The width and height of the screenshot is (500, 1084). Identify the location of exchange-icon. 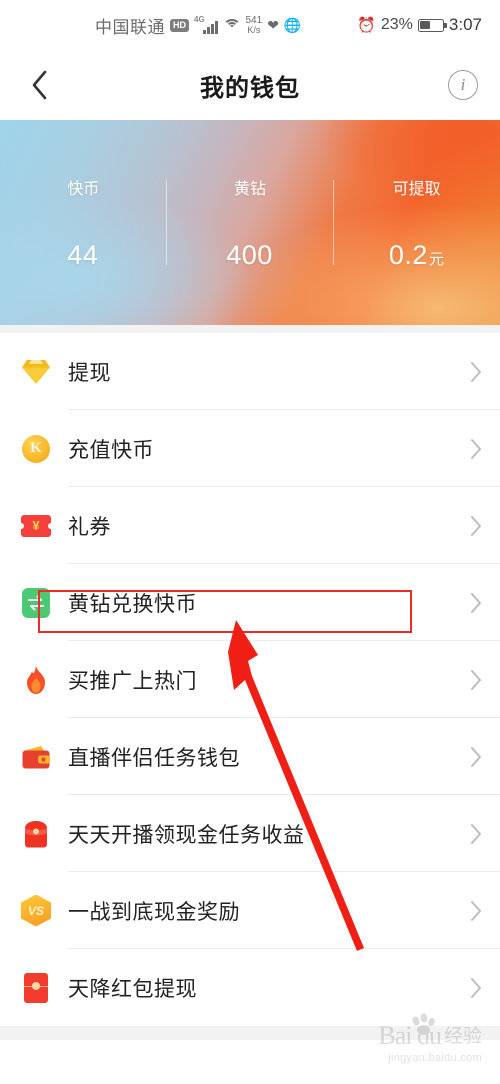
(36, 603).